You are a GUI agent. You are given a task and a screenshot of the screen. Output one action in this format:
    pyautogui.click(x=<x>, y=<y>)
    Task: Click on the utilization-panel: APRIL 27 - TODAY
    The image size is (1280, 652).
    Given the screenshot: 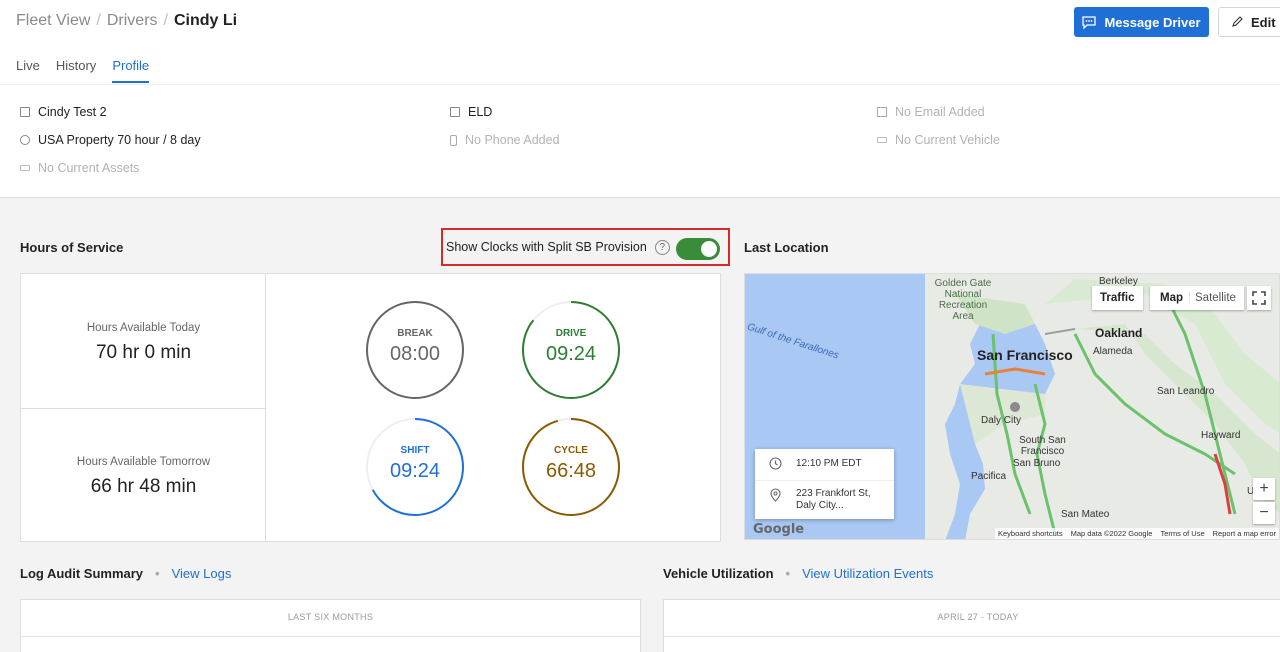 What is the action you would take?
    pyautogui.click(x=971, y=625)
    